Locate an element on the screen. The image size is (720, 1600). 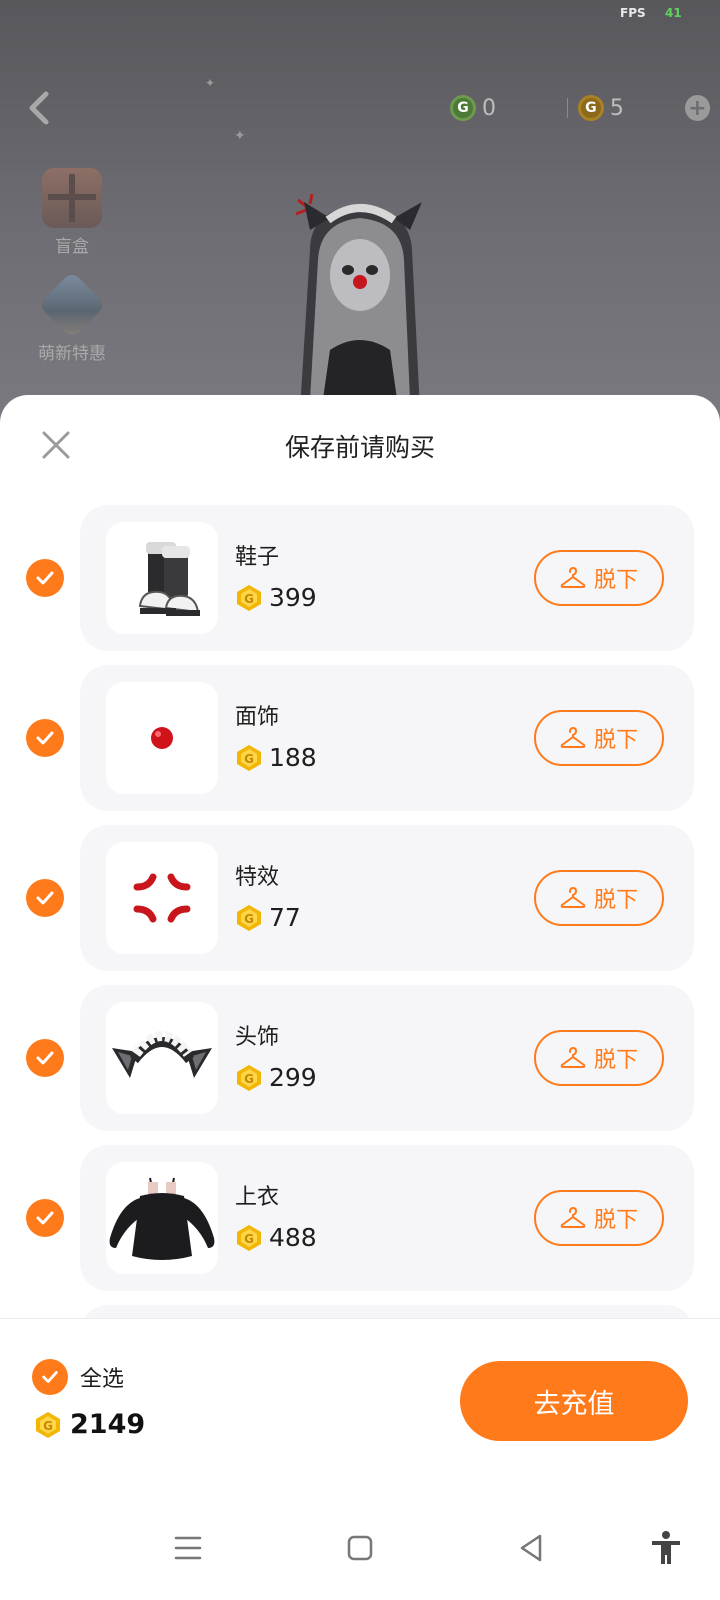
item-name: 面饰 is located at coordinates (257, 717).